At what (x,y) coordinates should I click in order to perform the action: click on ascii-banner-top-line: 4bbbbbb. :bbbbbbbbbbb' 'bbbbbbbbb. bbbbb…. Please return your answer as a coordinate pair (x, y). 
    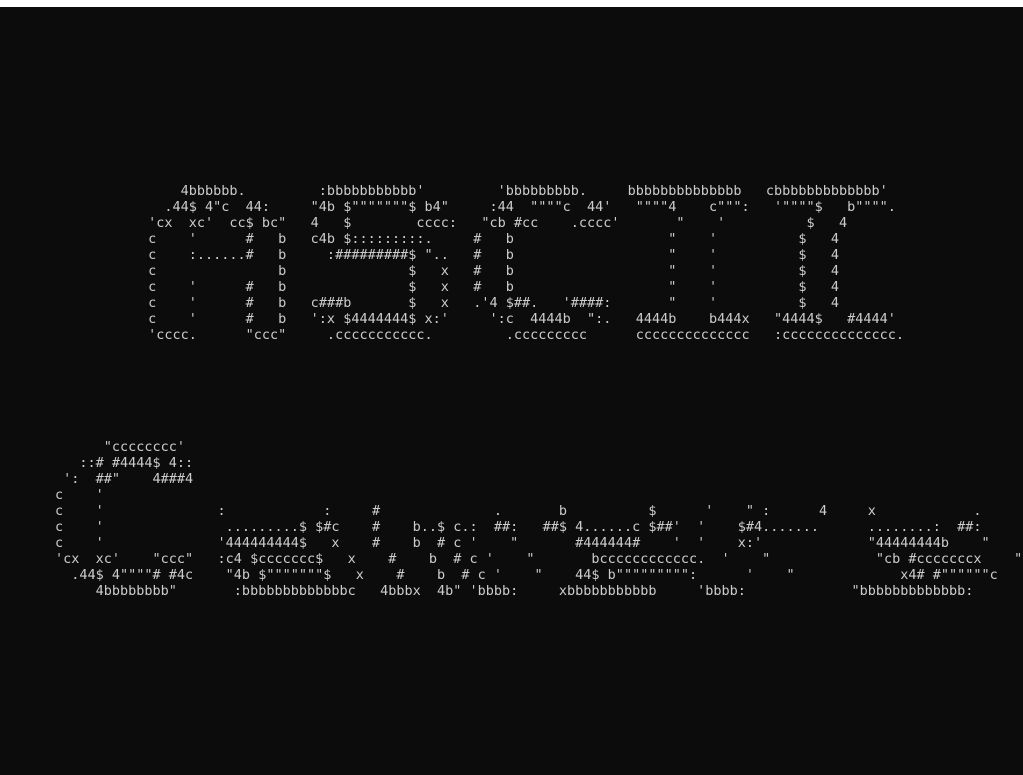
    Looking at the image, I should click on (514, 191).